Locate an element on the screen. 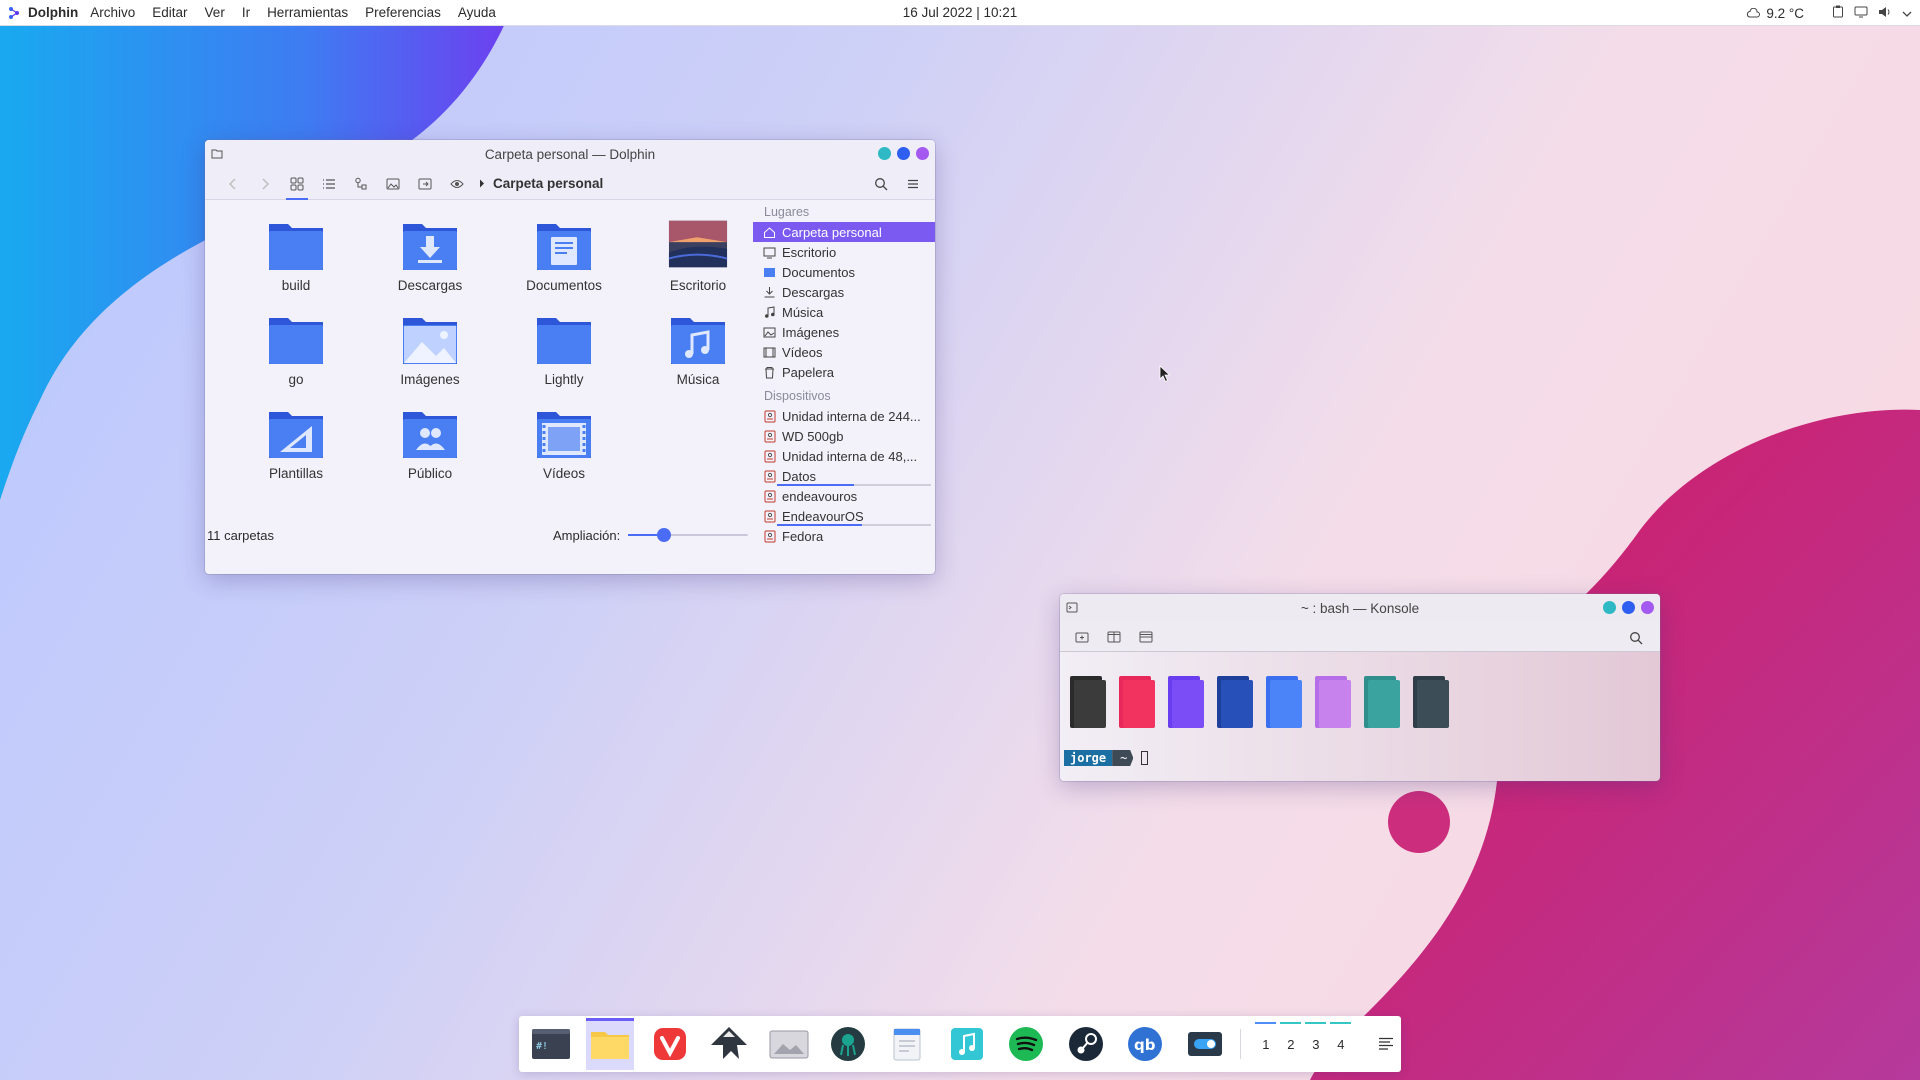  breadcrumb: Carpeta personal is located at coordinates (541, 183).